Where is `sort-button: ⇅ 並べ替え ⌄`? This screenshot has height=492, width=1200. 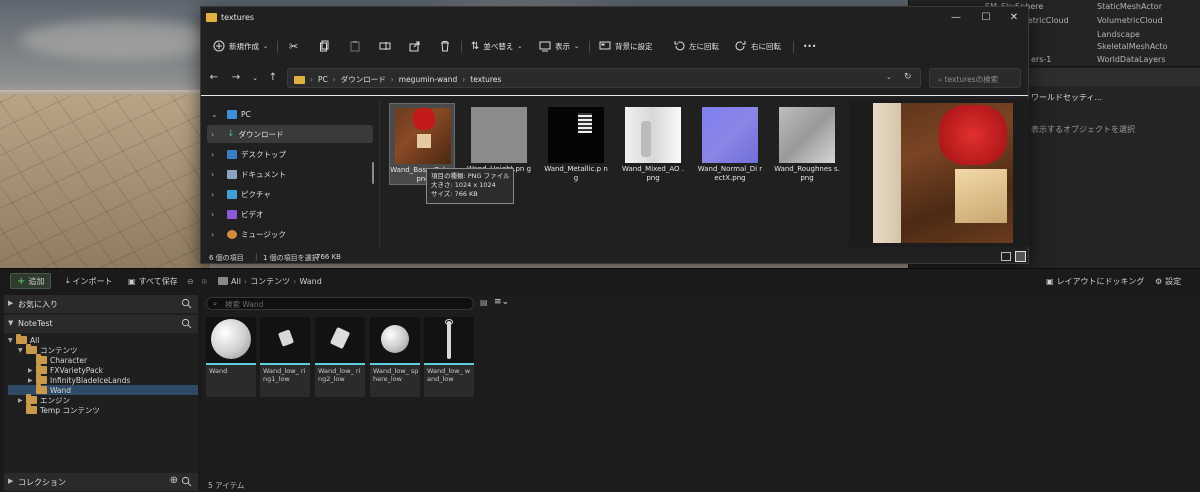 sort-button: ⇅ 並べ替え ⌄ is located at coordinates (496, 46).